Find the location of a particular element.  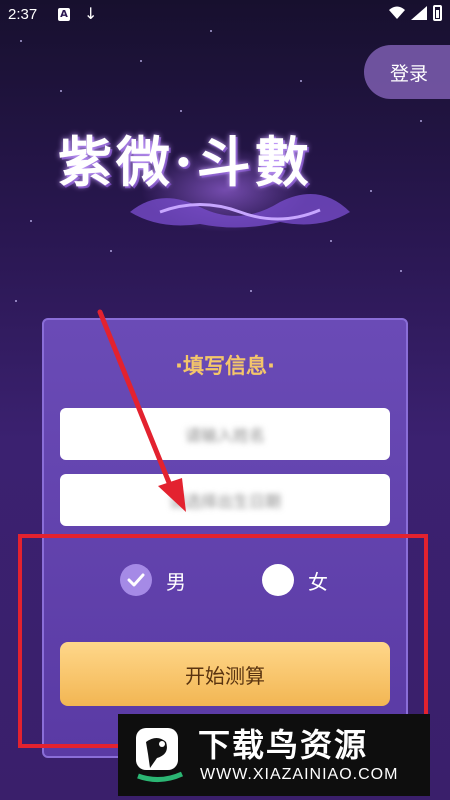

download-icon: ↓ is located at coordinates (91, 13).